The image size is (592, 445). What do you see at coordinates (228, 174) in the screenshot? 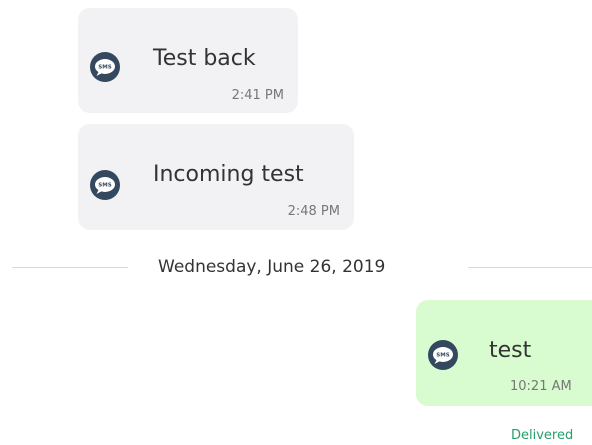
I see `message-text: Incoming test` at bounding box center [228, 174].